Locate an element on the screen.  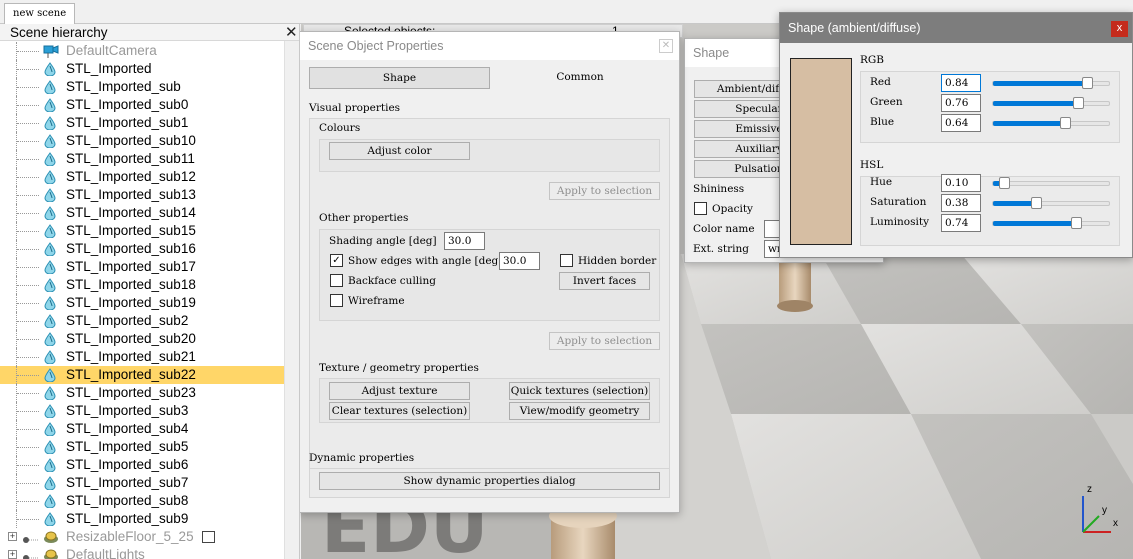
backface-culling-checkbox is located at coordinates (336, 280).